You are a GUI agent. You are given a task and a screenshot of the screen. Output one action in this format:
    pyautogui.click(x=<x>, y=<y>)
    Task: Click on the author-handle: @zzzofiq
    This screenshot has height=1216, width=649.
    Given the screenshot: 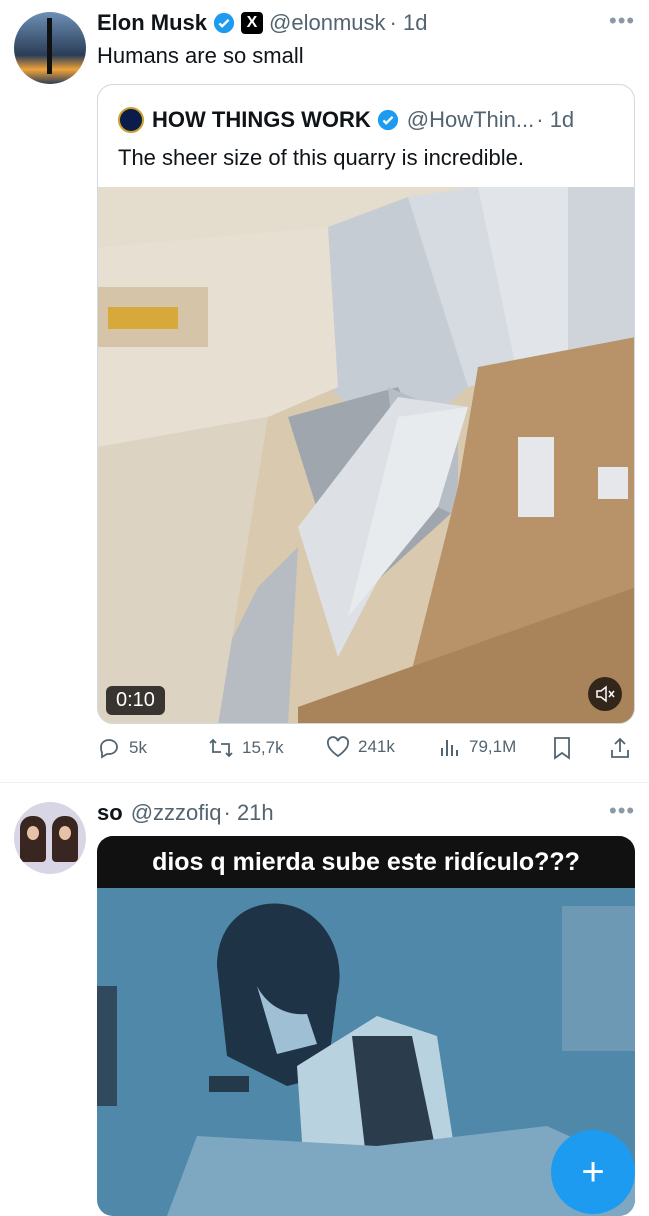 What is the action you would take?
    pyautogui.click(x=176, y=813)
    